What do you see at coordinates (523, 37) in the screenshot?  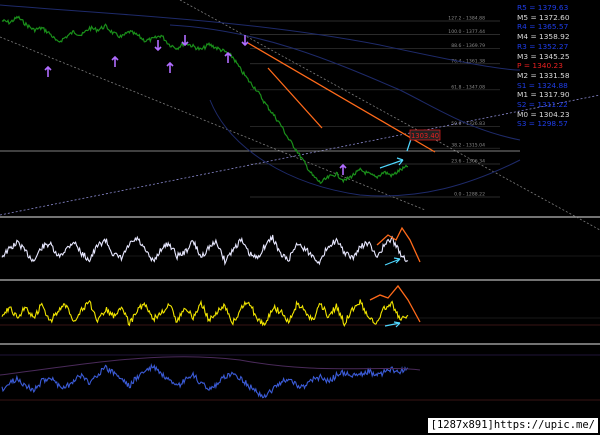 I see `pivot-label: M4` at bounding box center [523, 37].